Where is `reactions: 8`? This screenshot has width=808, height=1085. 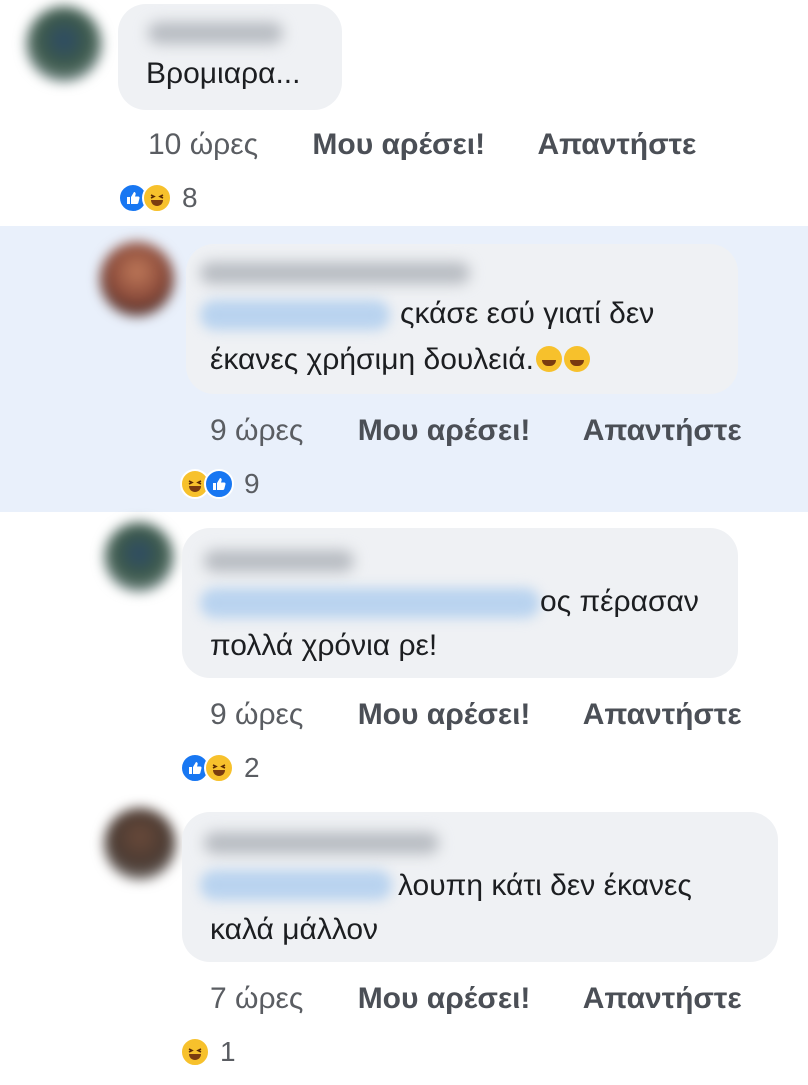 reactions: 8 is located at coordinates (158, 198).